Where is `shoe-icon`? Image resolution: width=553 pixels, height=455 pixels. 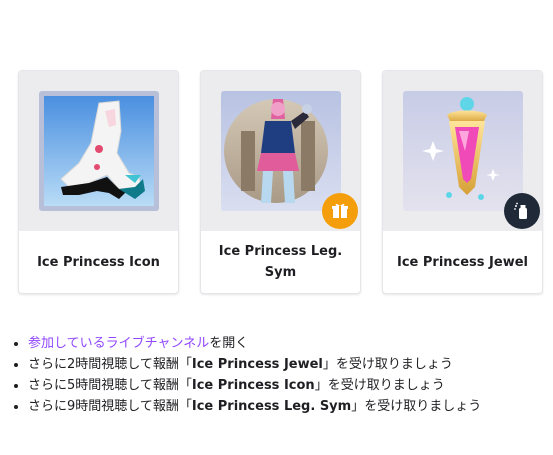
shoe-icon is located at coordinates (99, 151).